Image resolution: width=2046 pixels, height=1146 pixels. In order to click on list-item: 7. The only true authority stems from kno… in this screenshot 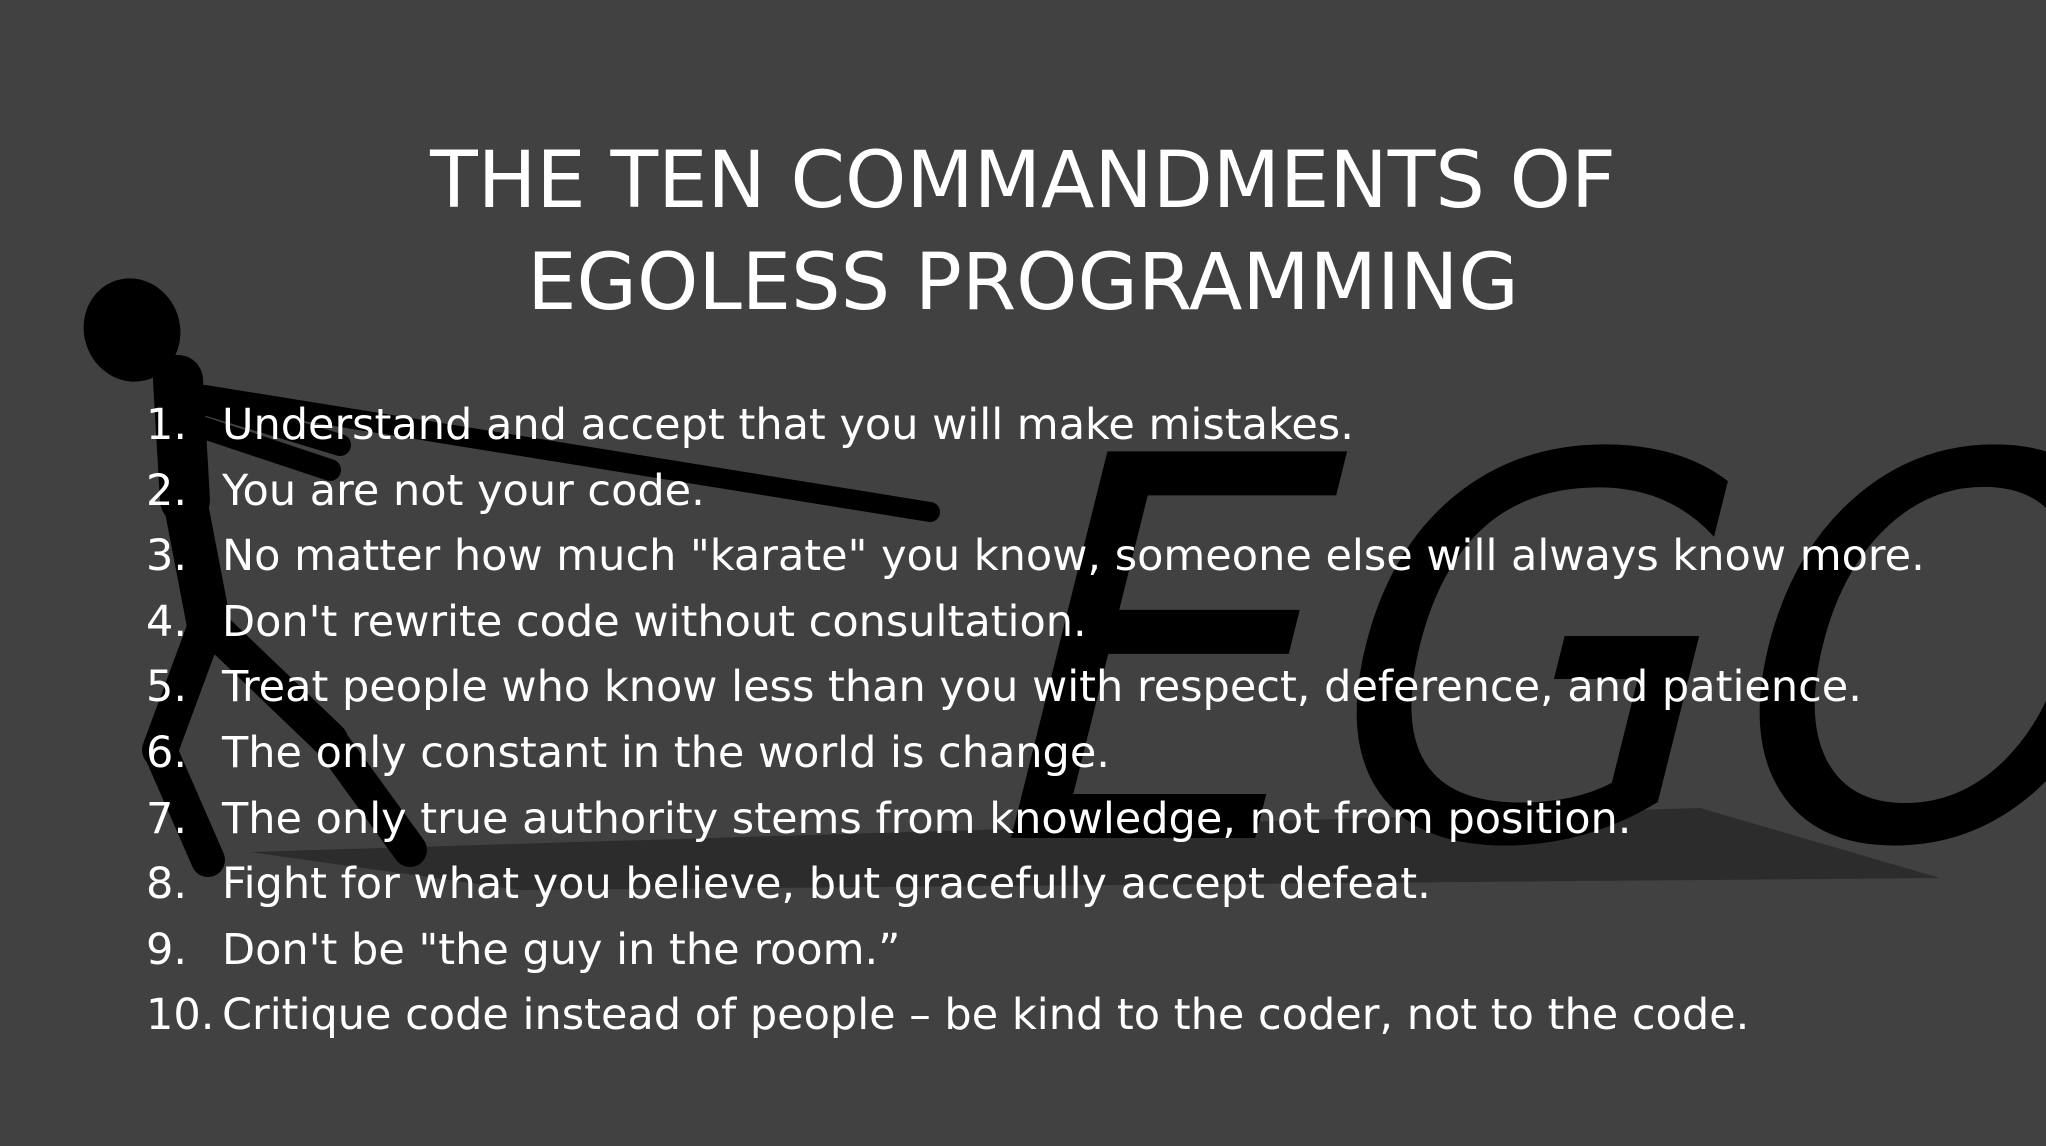, I will do `click(1086, 820)`.